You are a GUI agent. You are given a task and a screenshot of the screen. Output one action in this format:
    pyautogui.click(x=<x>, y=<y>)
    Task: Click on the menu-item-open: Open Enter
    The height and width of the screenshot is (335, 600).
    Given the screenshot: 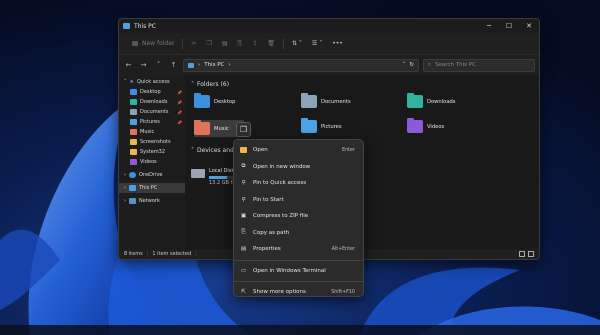 What is the action you would take?
    pyautogui.click(x=298, y=150)
    